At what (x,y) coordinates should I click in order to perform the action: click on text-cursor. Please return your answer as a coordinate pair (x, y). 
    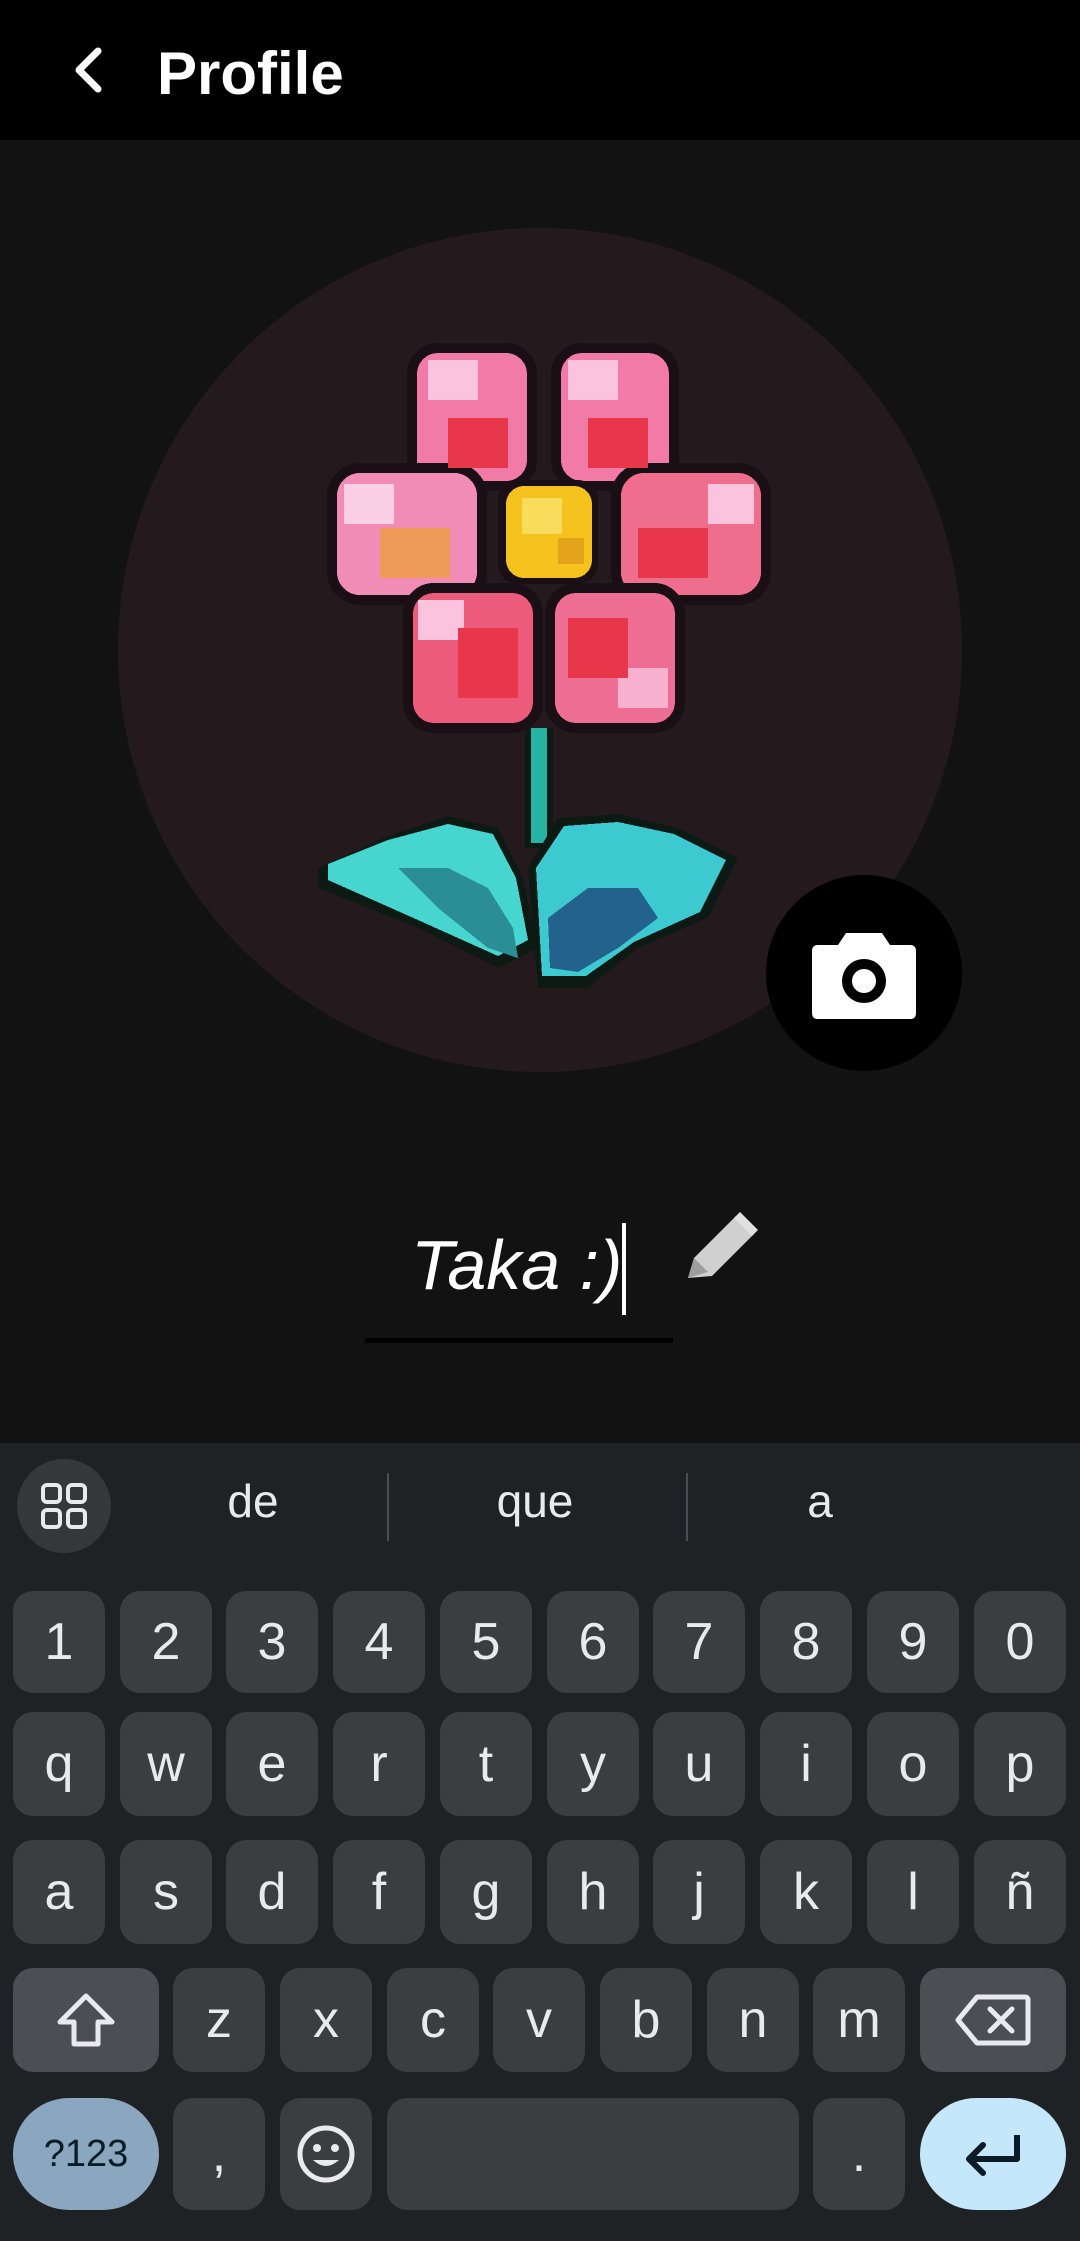
    Looking at the image, I should click on (624, 1269).